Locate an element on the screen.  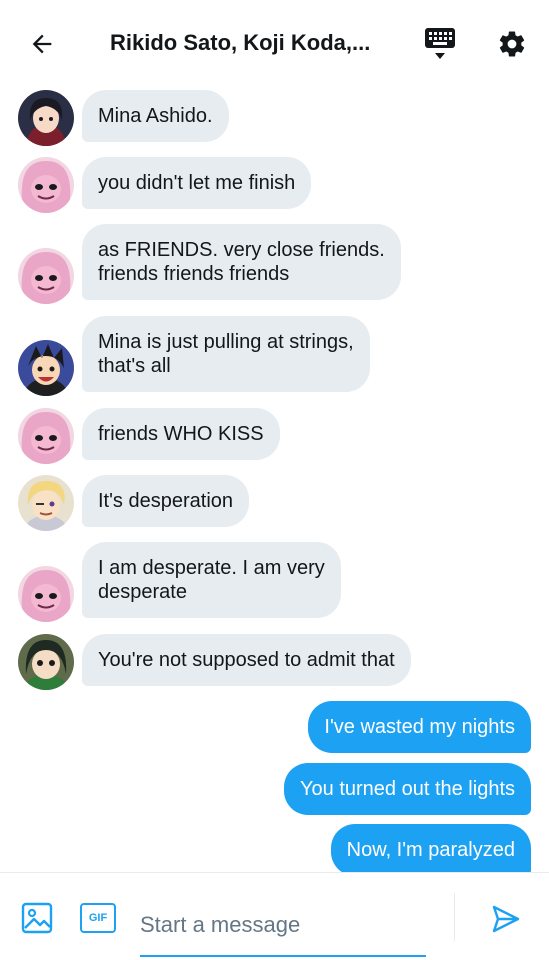
message-input is located at coordinates (283, 925).